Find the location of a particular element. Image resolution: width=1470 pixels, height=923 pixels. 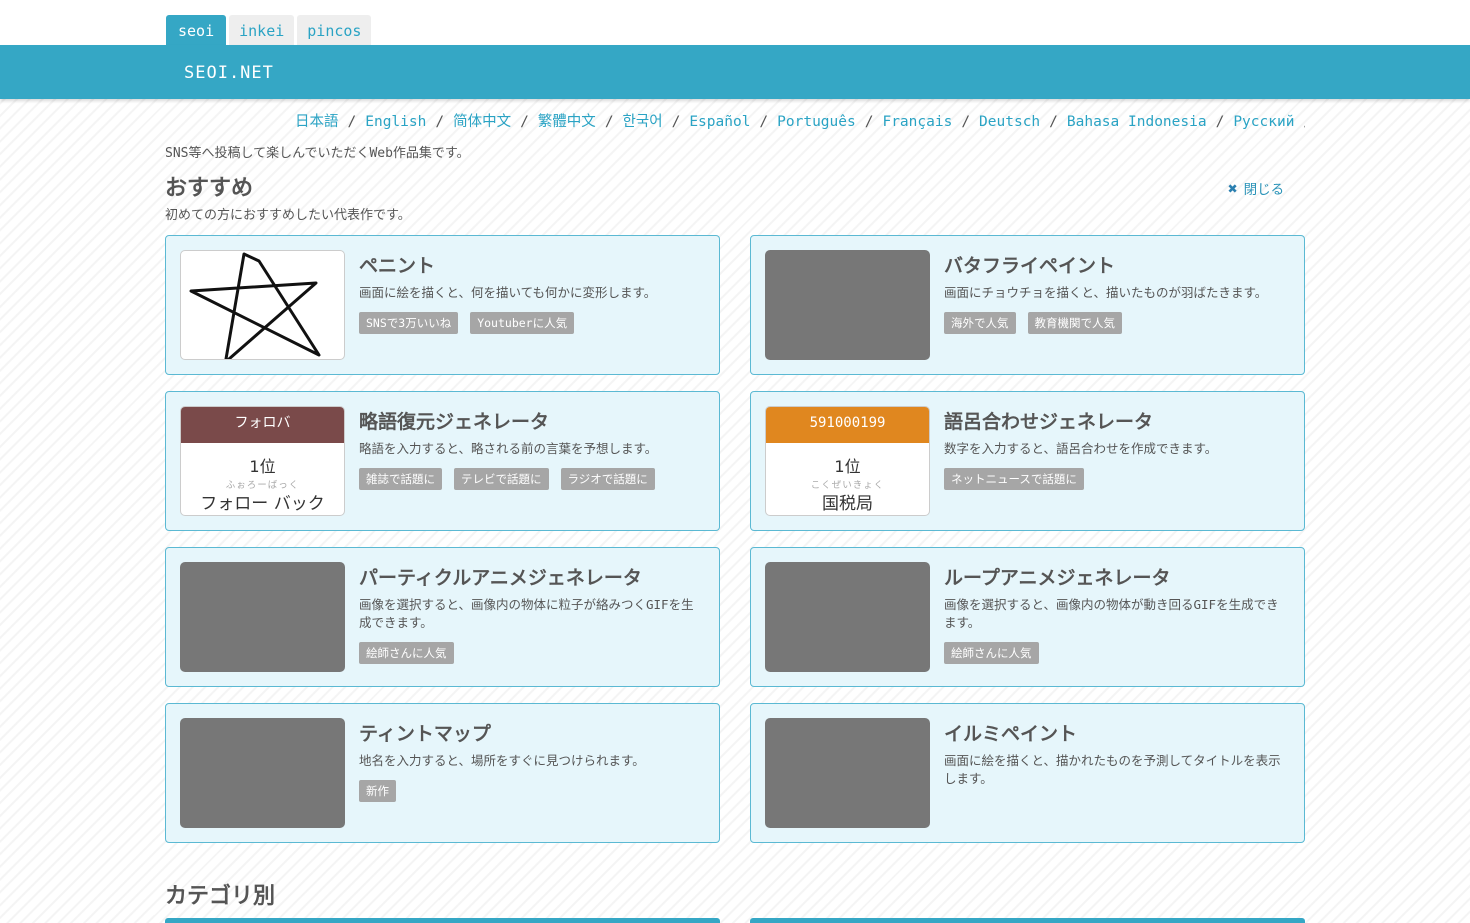

card-title: ループアニメジェネレータ is located at coordinates (1057, 578).